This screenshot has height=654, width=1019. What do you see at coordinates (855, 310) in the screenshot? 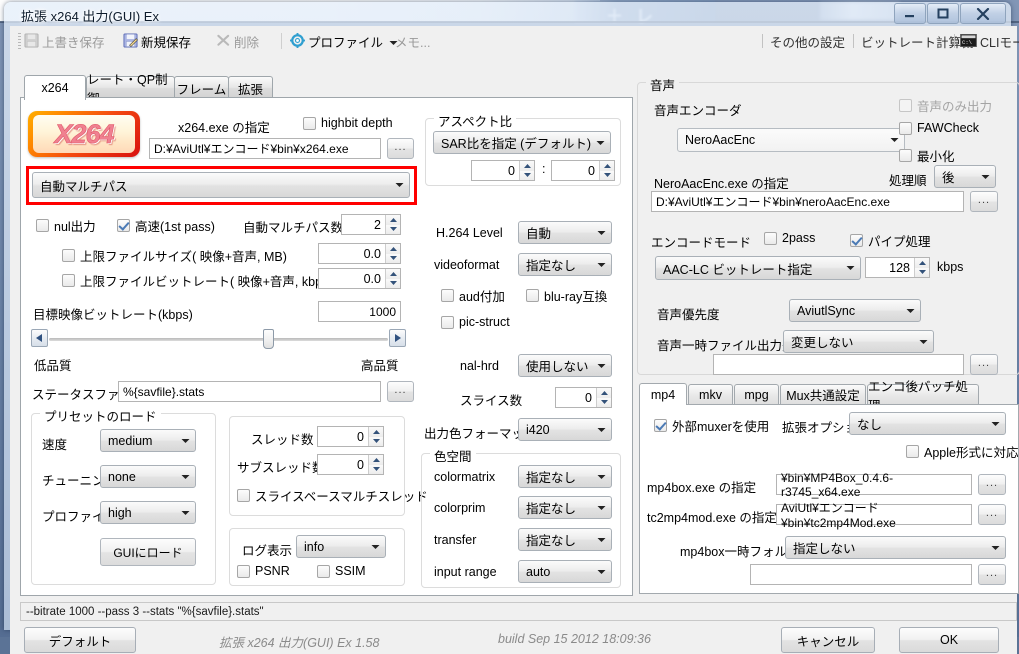
I see `audio-priority-combo: AviutlSync` at bounding box center [855, 310].